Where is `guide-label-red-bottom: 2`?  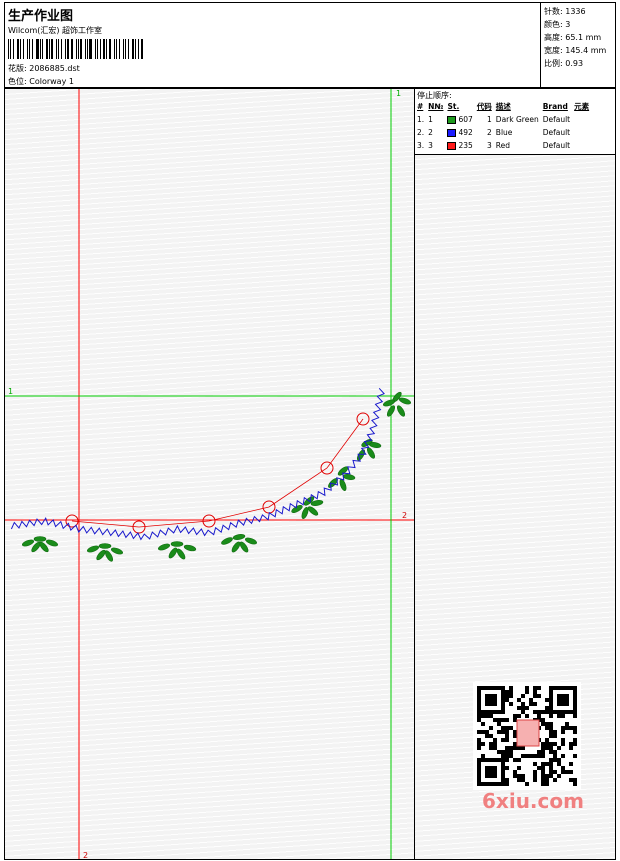
guide-label-red-bottom: 2 is located at coordinates (85, 855).